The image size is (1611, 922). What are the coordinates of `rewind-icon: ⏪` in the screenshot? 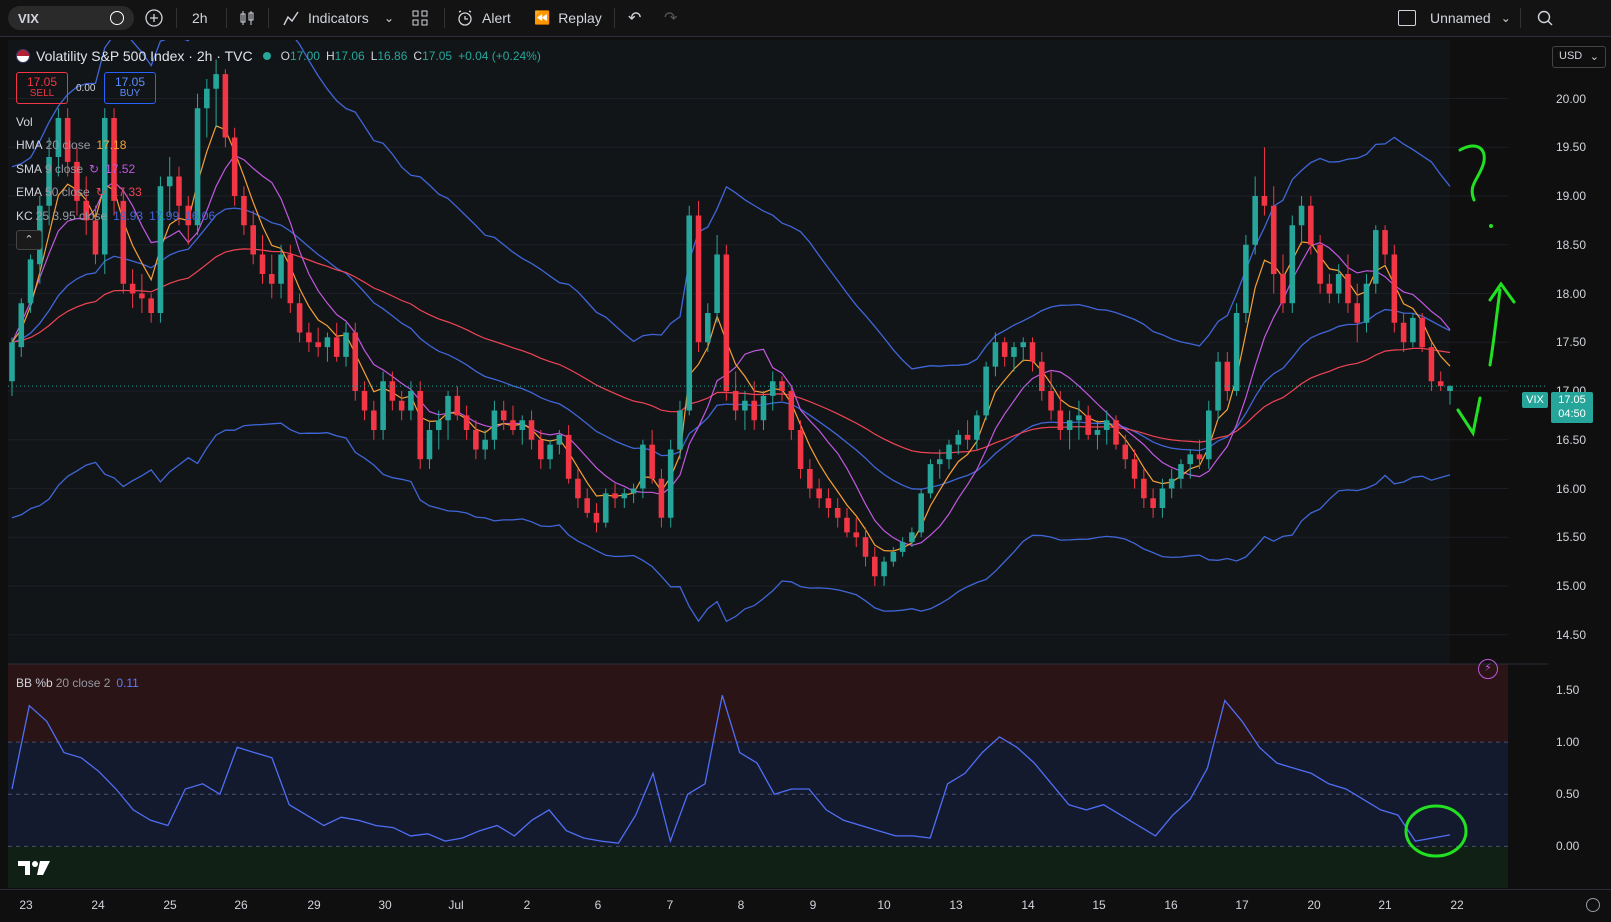 It's located at (542, 17).